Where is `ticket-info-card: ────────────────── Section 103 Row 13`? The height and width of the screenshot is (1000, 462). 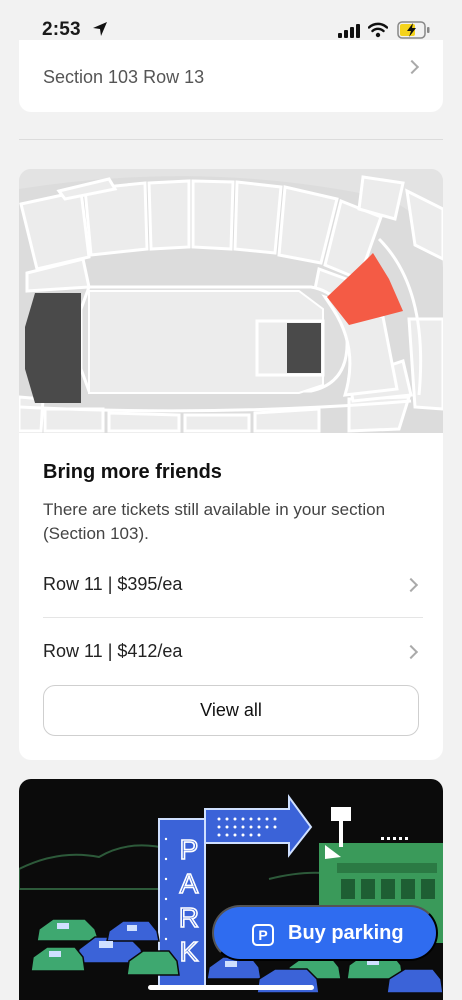 ticket-info-card: ────────────────── Section 103 Row 13 is located at coordinates (231, 76).